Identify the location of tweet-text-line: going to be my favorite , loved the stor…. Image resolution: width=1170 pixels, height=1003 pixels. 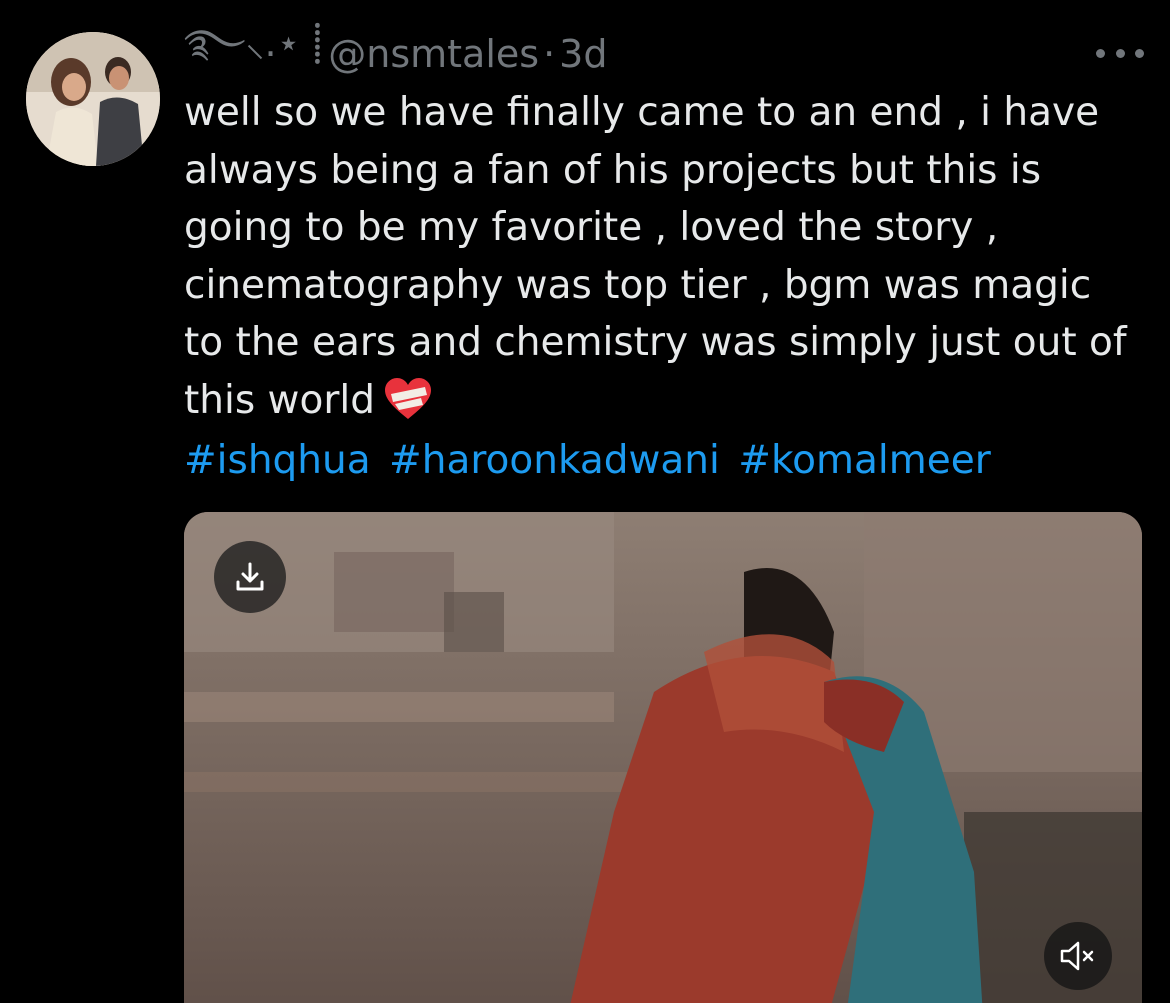
(591, 227).